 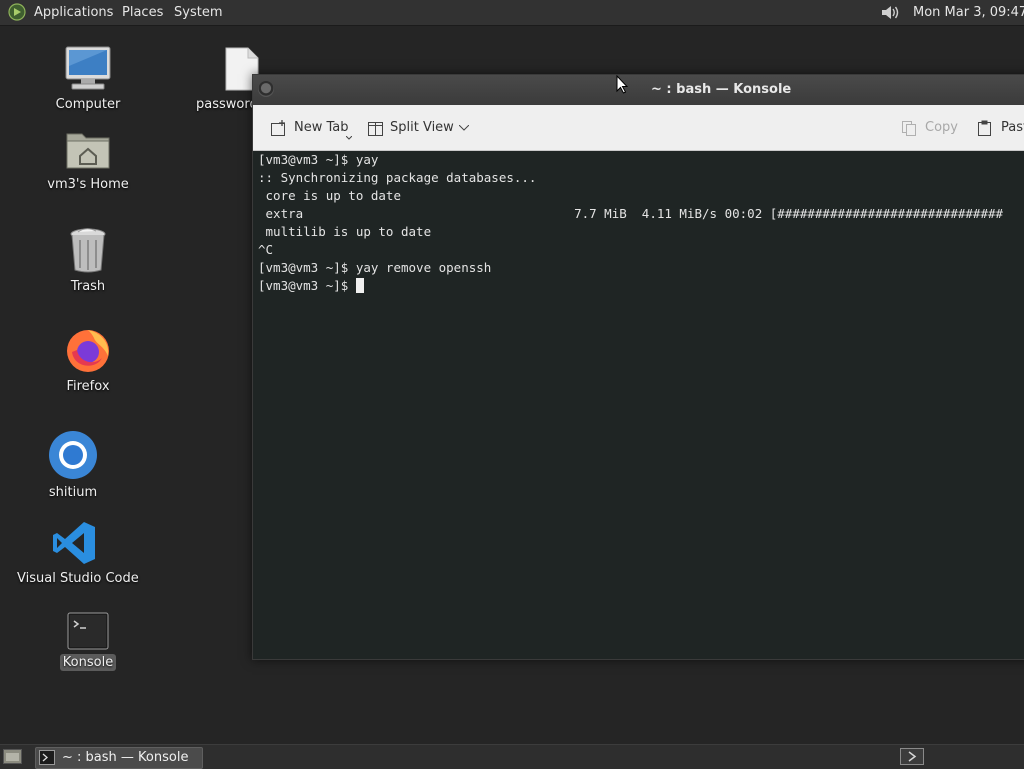 I want to click on new-tab-button: New Tab, so click(x=311, y=129).